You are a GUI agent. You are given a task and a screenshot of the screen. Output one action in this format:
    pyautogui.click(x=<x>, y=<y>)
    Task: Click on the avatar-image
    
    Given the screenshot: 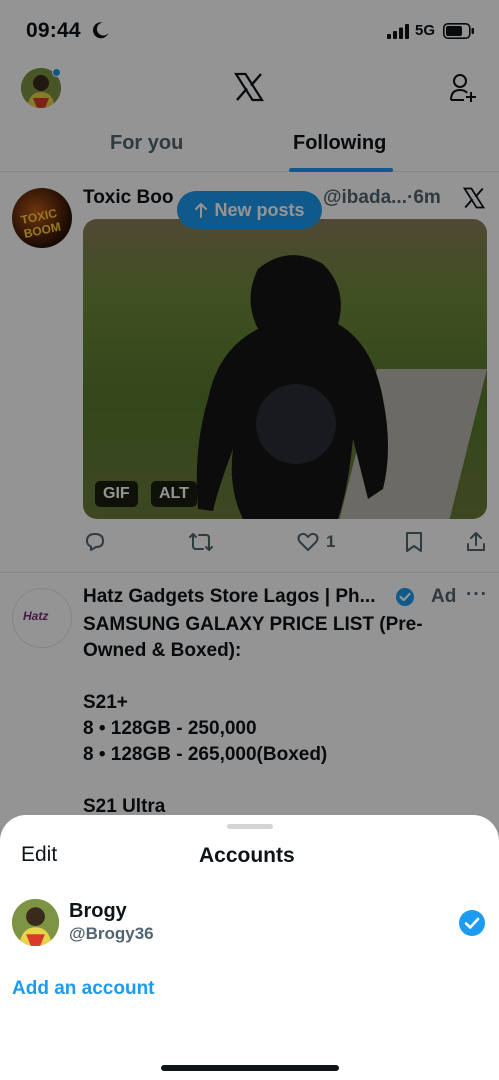 What is the action you would take?
    pyautogui.click(x=35, y=922)
    